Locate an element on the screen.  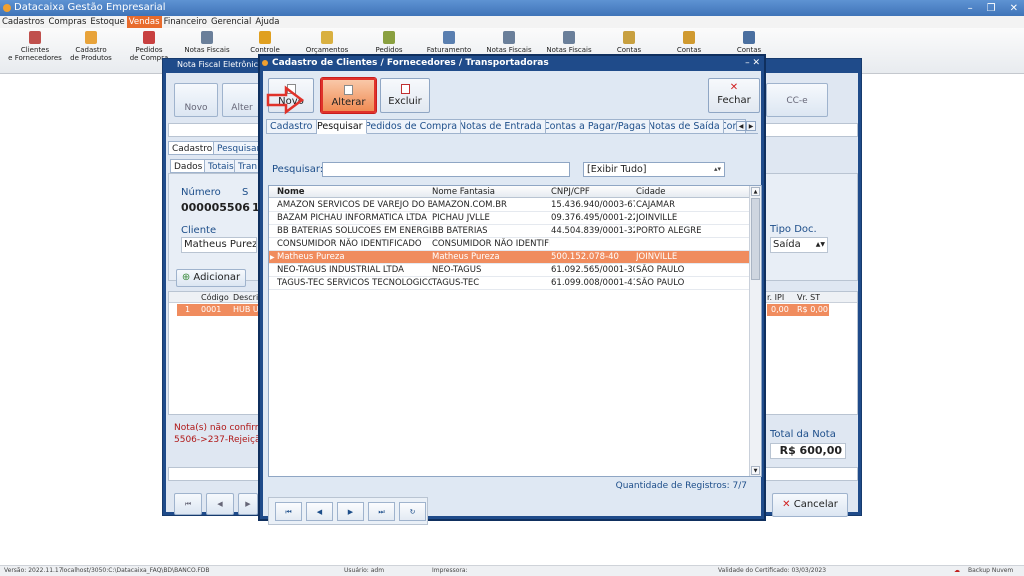
search-input is located at coordinates (446, 169).